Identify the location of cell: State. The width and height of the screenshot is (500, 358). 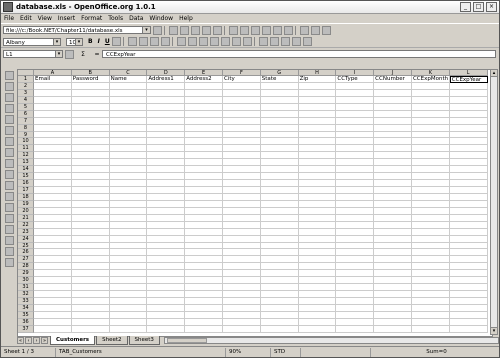
(279, 79).